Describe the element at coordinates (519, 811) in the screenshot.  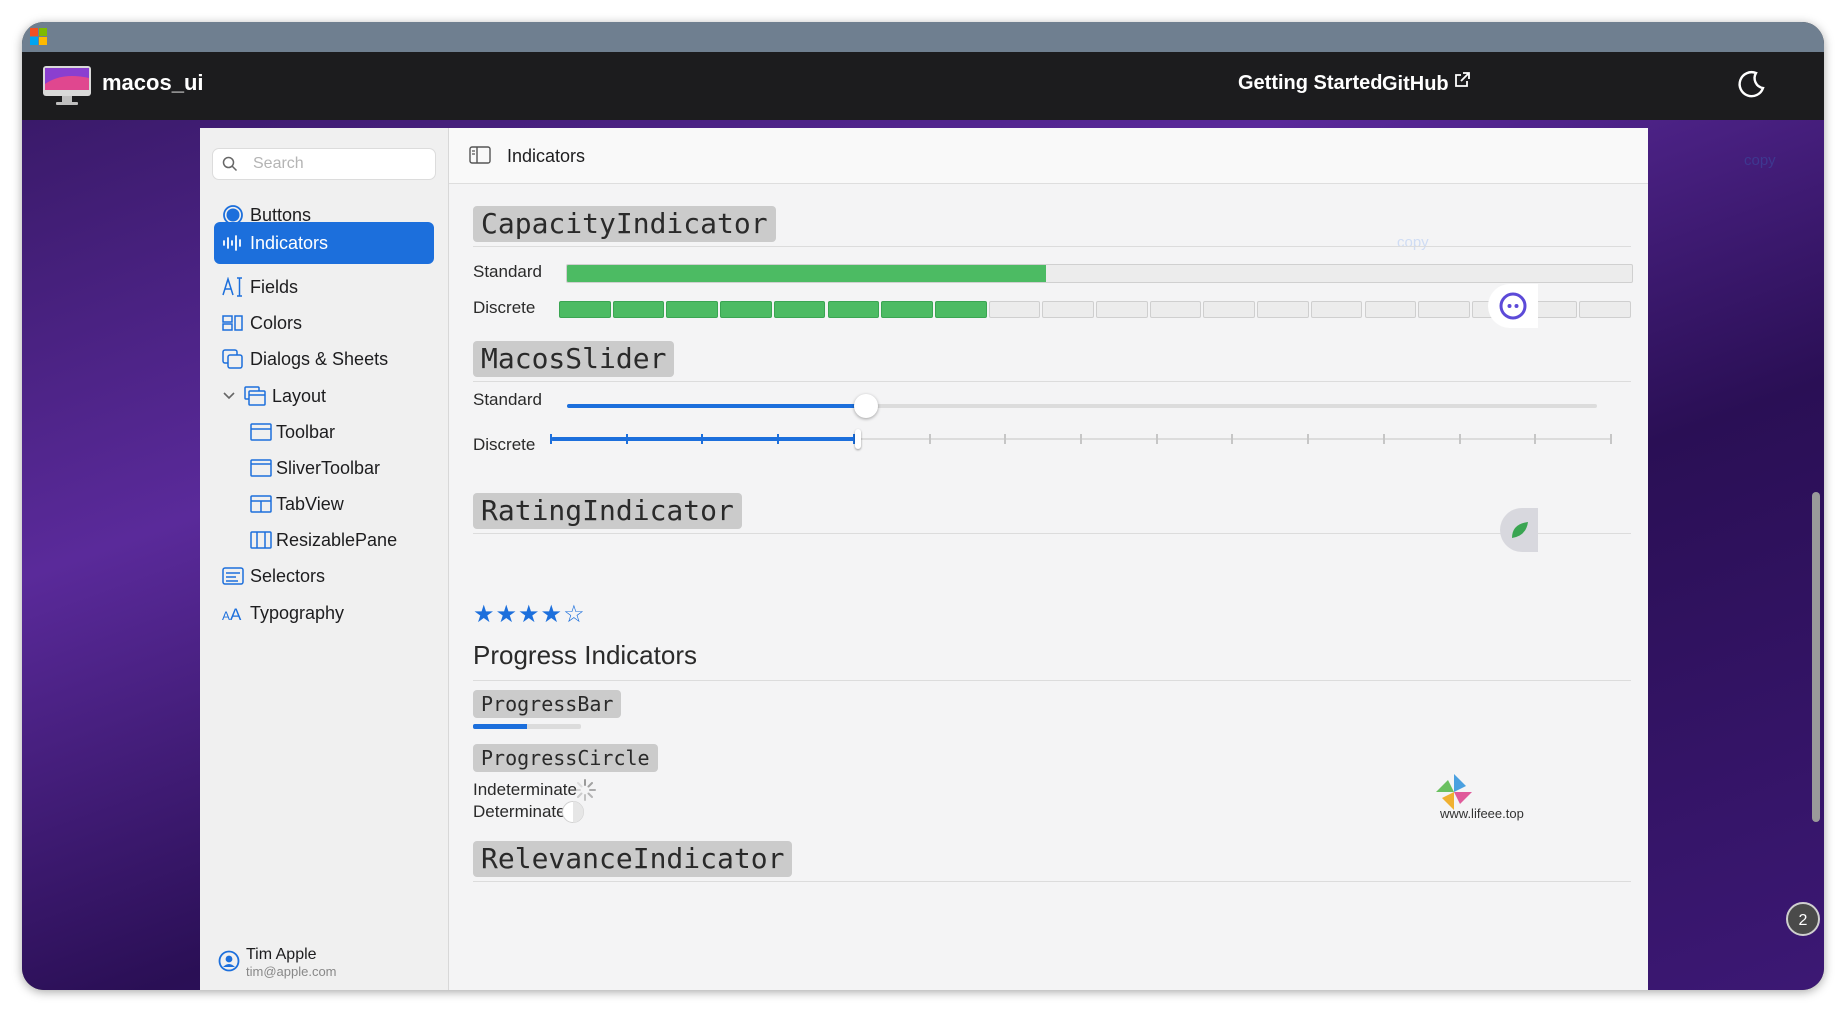
I see `determinate-label: Determinate` at that location.